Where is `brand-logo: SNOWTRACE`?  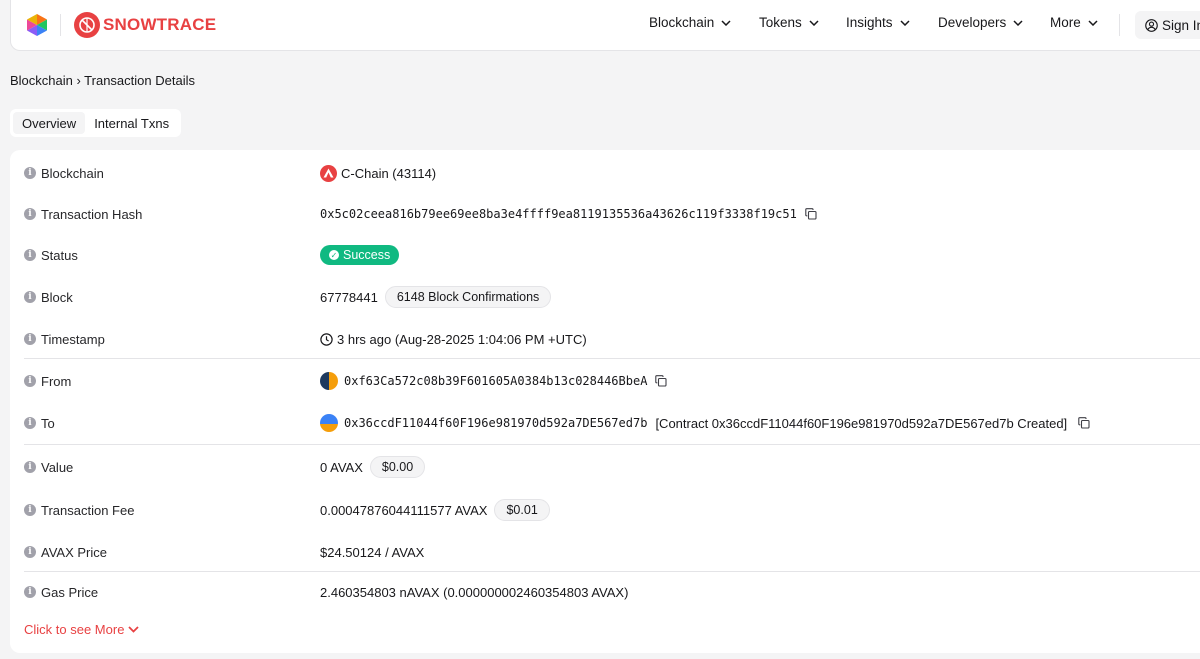 brand-logo: SNOWTRACE is located at coordinates (145, 25).